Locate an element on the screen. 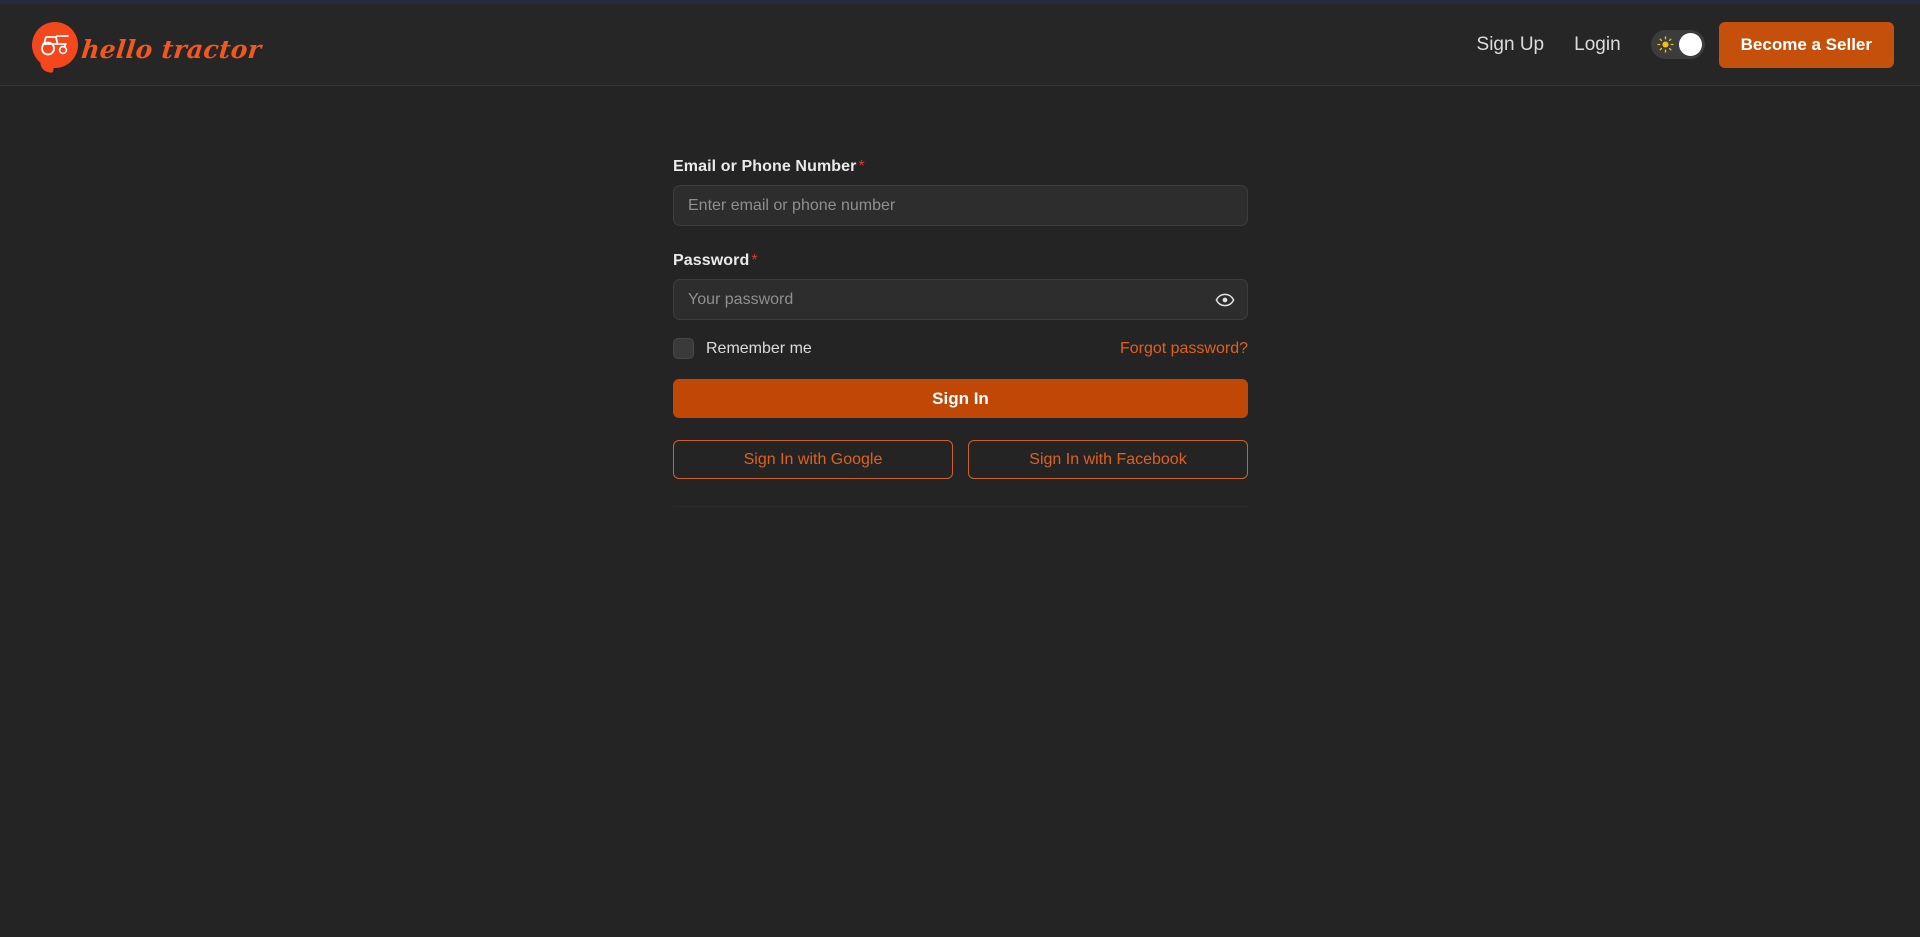 This screenshot has height=937, width=1920. browser-top-strip is located at coordinates (960, 2).